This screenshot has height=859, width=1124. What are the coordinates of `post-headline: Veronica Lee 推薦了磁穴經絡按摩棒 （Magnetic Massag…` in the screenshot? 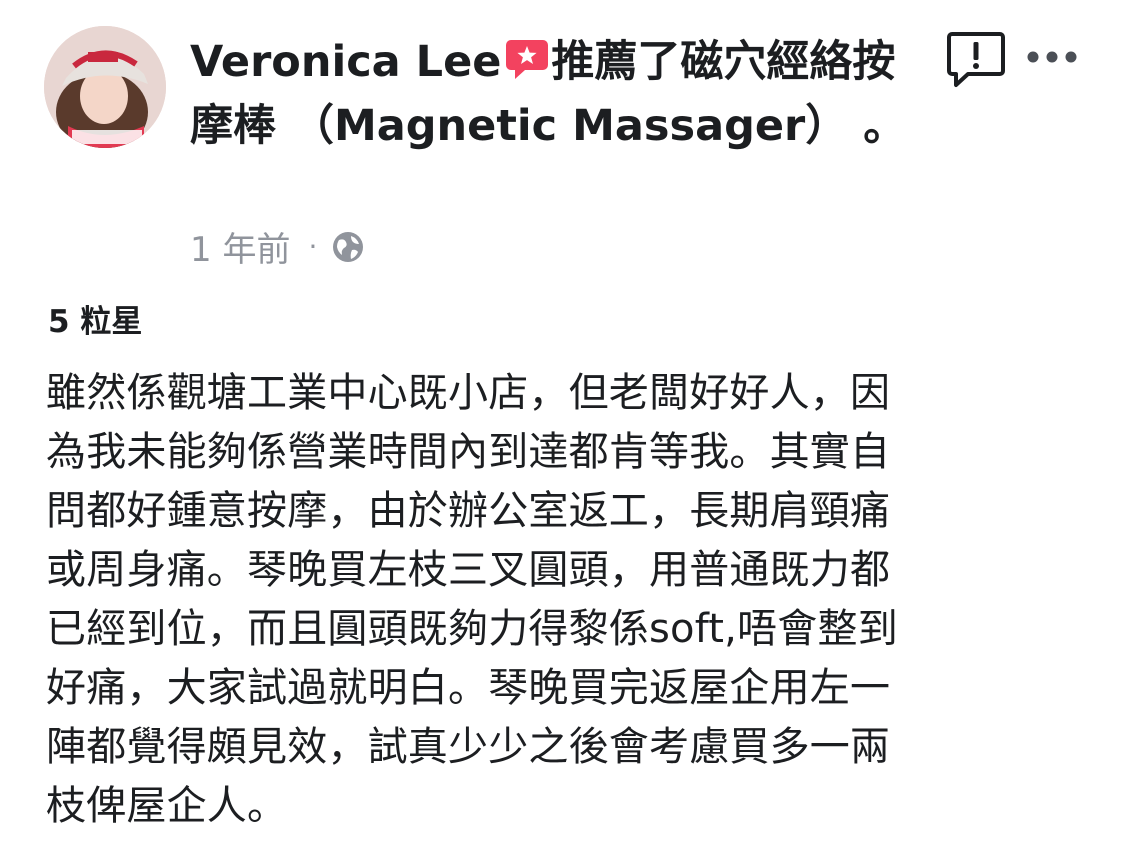 It's located at (550, 94).